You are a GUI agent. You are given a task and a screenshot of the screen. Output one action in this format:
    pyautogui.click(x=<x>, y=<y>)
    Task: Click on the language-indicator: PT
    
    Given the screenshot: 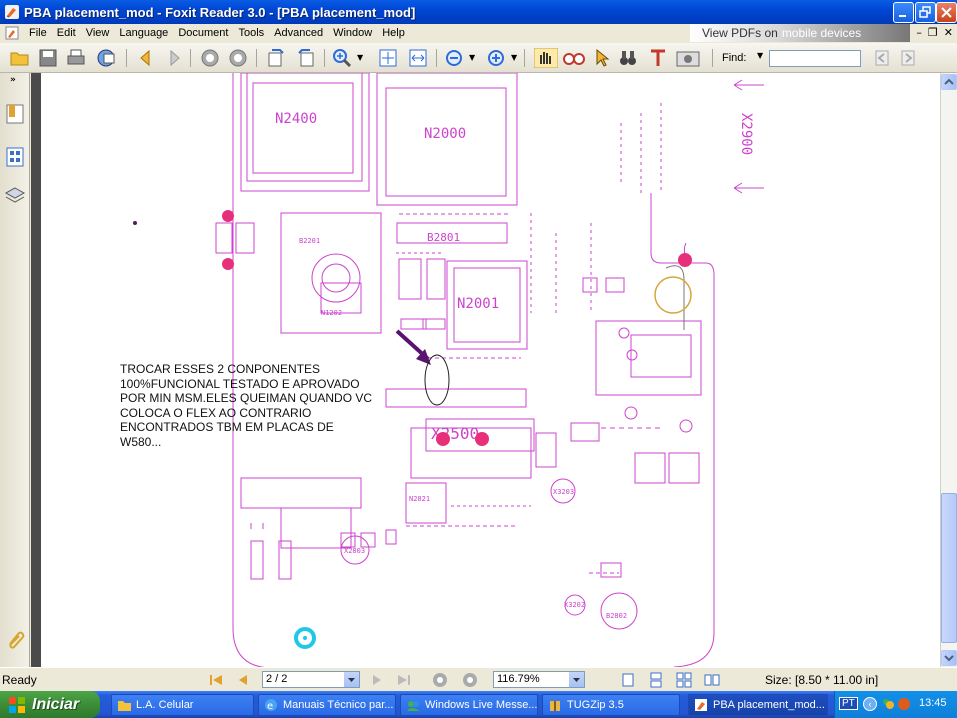 What is the action you would take?
    pyautogui.click(x=848, y=703)
    